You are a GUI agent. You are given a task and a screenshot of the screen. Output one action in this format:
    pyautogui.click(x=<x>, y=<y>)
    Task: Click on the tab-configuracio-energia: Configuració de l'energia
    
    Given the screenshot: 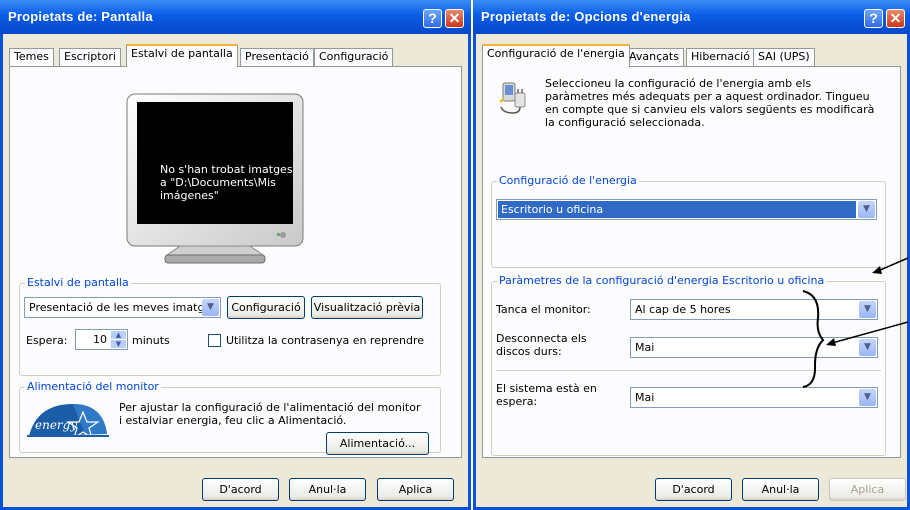 What is the action you would take?
    pyautogui.click(x=556, y=55)
    